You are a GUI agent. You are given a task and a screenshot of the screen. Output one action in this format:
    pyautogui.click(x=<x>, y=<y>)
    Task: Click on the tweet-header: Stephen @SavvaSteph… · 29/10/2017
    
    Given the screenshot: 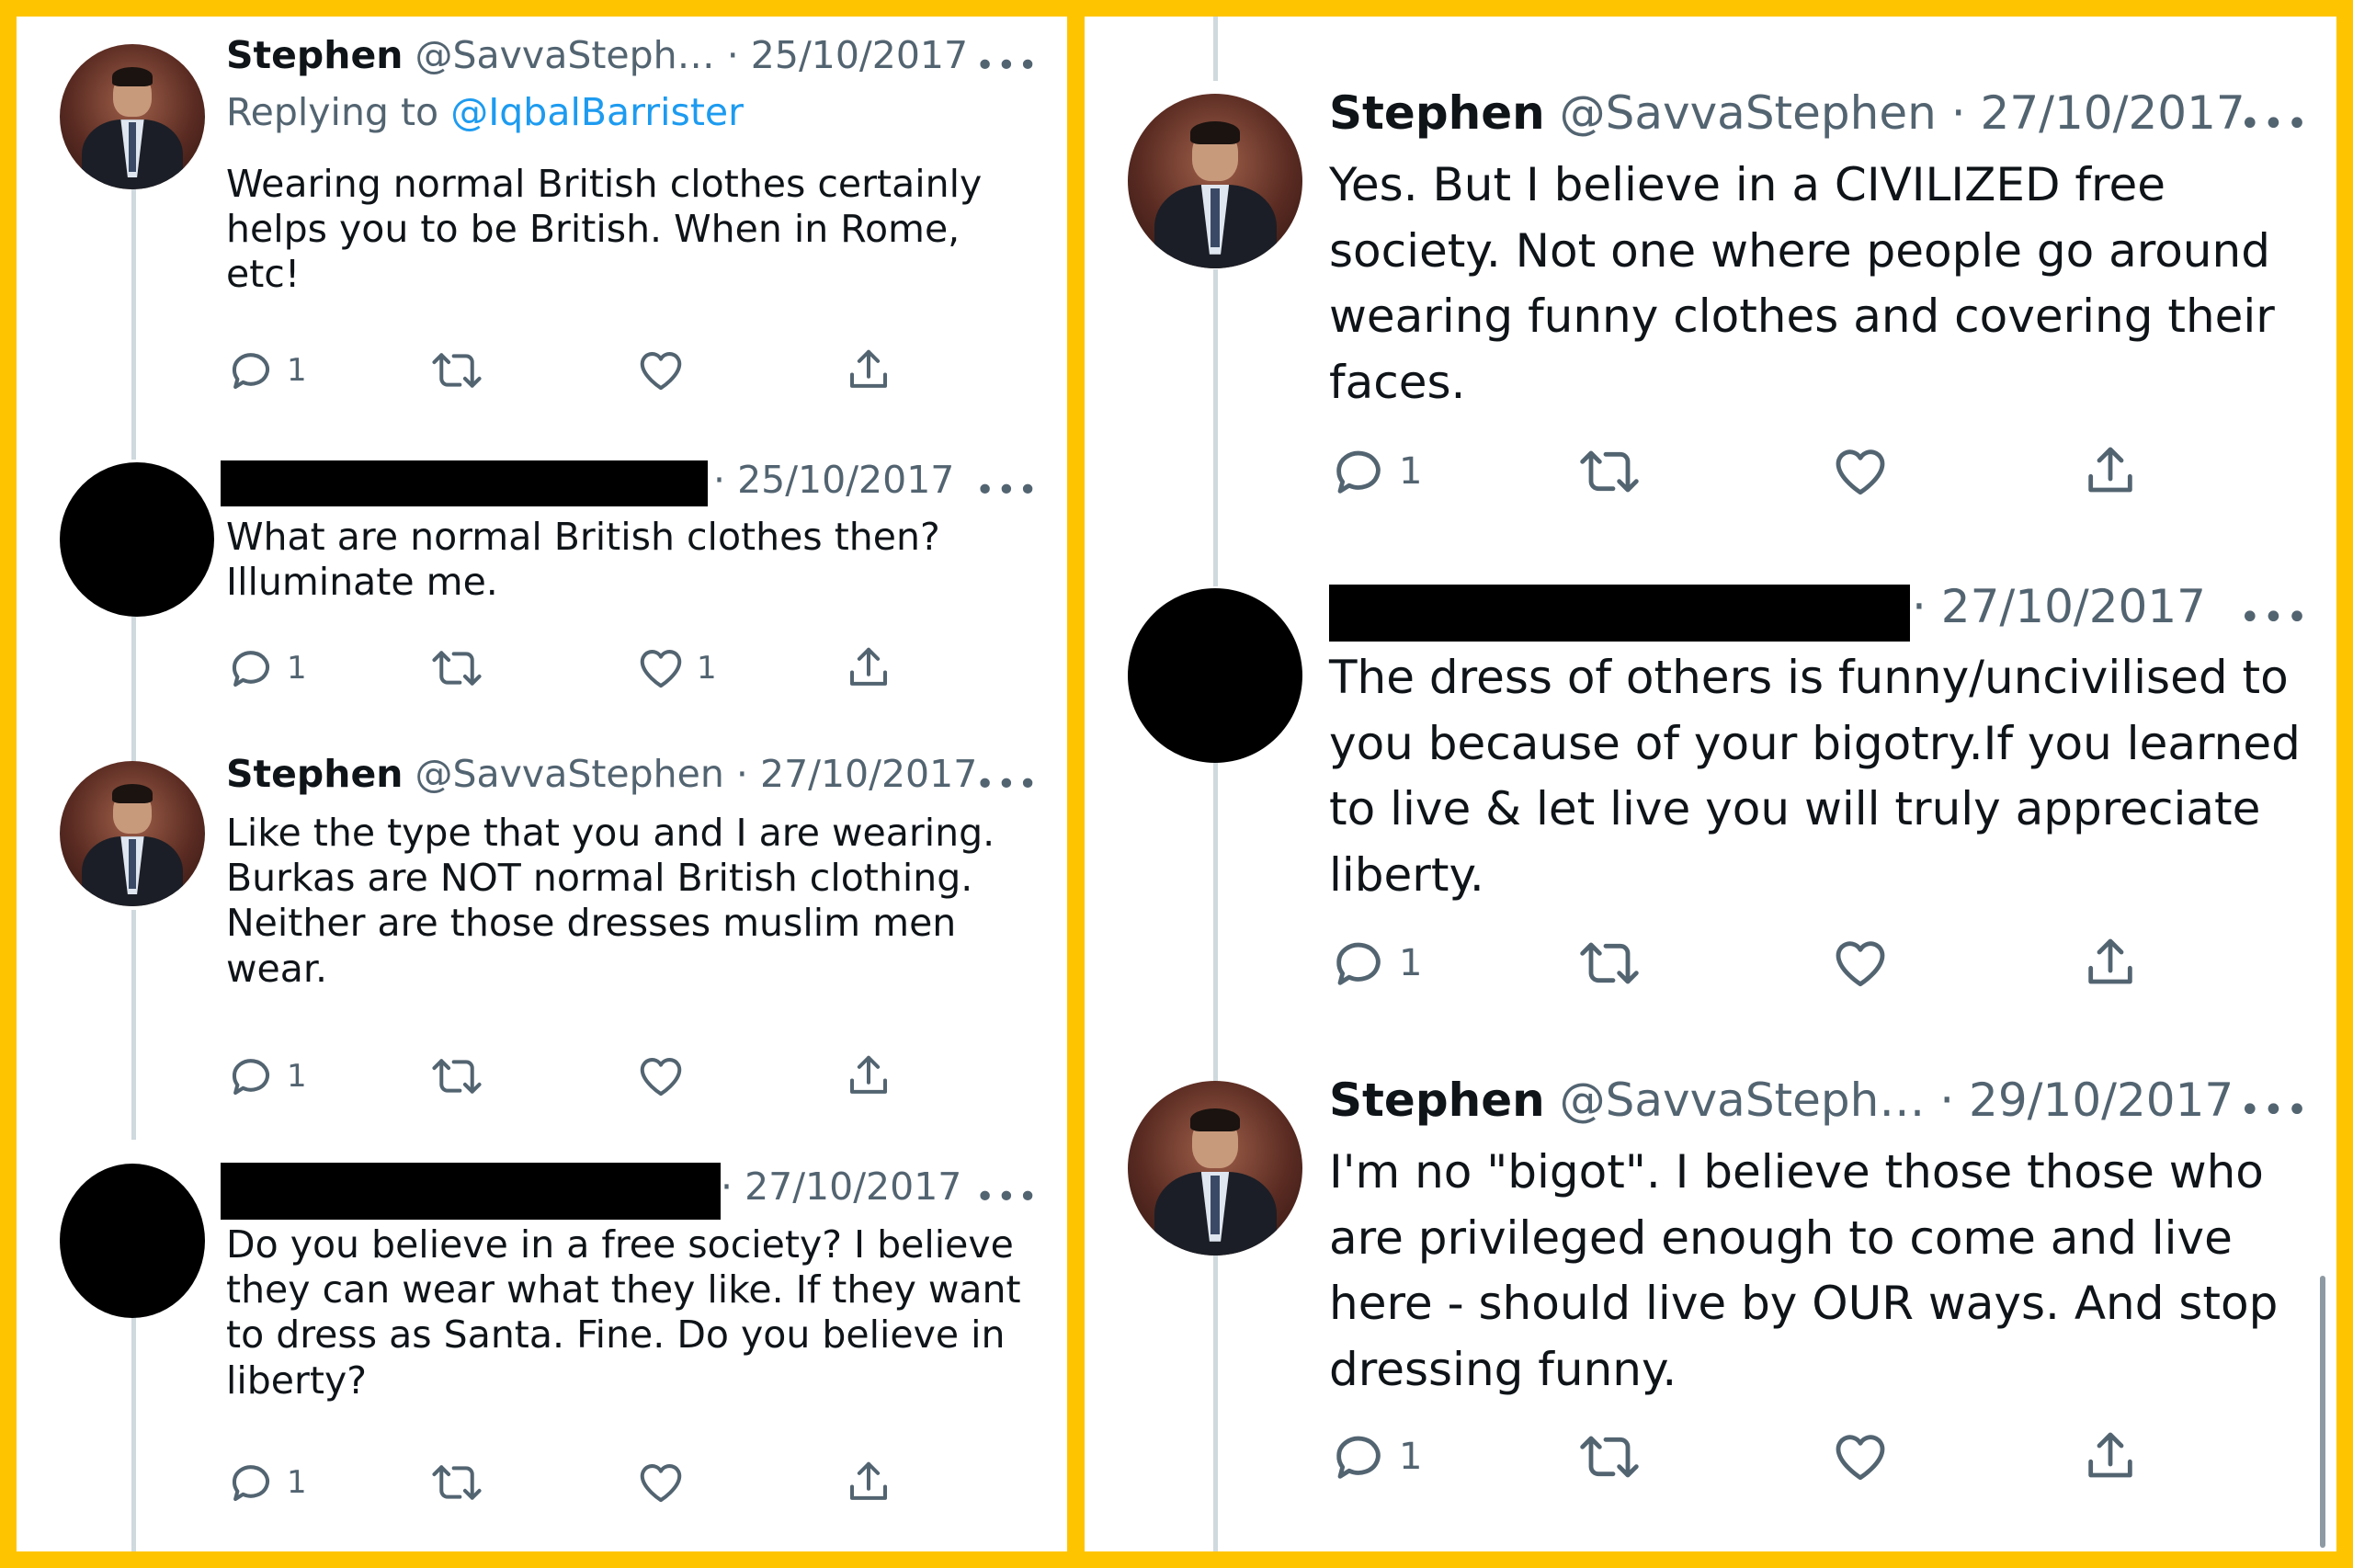 What is the action you would take?
    pyautogui.click(x=1781, y=1100)
    